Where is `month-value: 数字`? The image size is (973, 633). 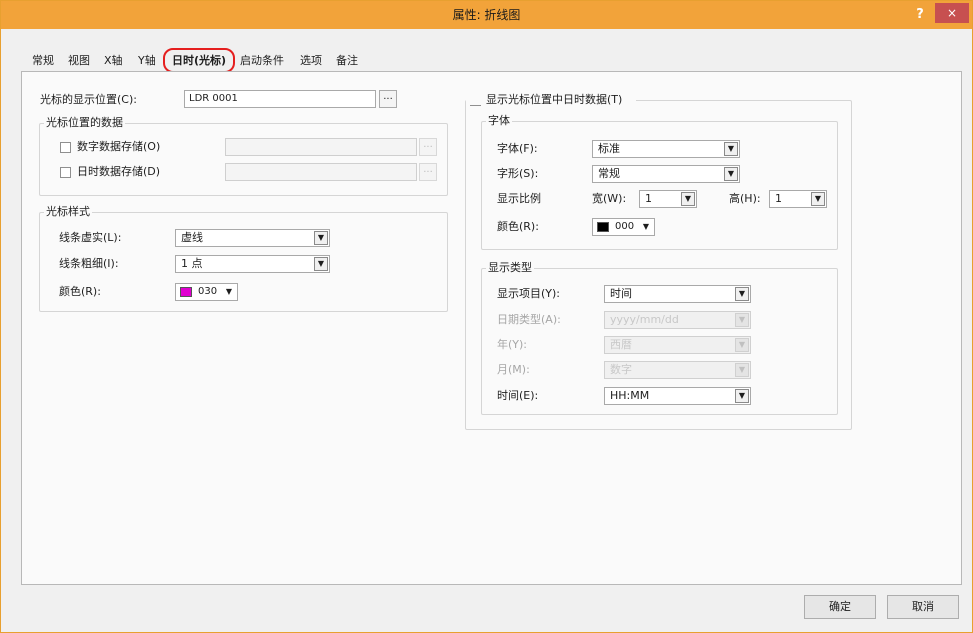
month-value: 数字 is located at coordinates (621, 369).